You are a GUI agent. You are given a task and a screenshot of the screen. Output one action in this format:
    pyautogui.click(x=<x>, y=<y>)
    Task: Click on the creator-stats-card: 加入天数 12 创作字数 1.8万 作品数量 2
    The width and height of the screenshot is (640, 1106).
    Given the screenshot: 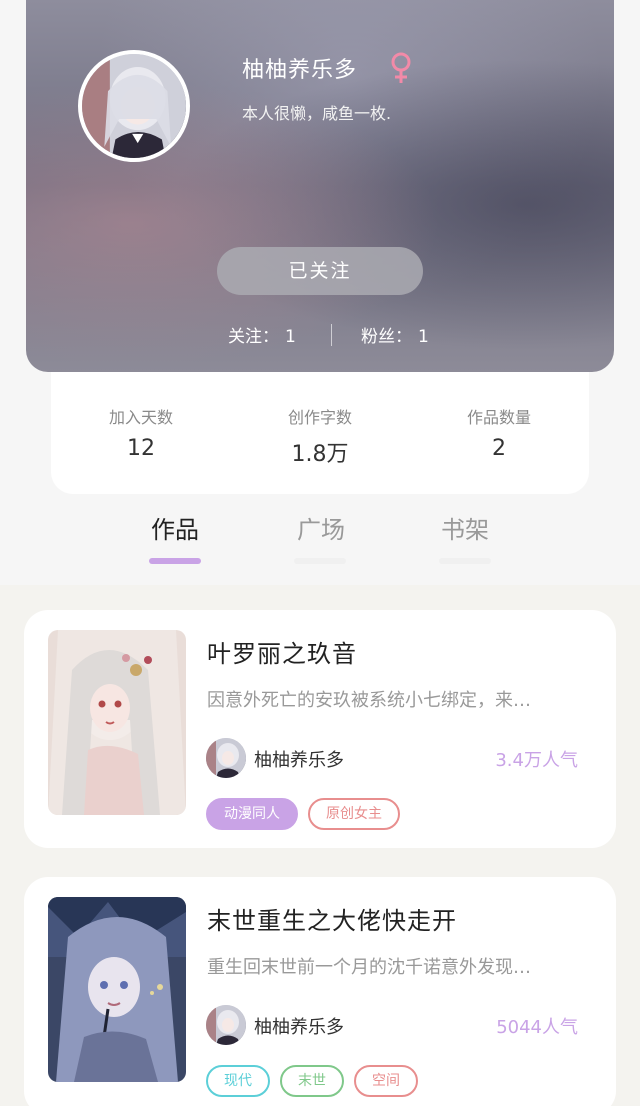 What is the action you would take?
    pyautogui.click(x=320, y=433)
    